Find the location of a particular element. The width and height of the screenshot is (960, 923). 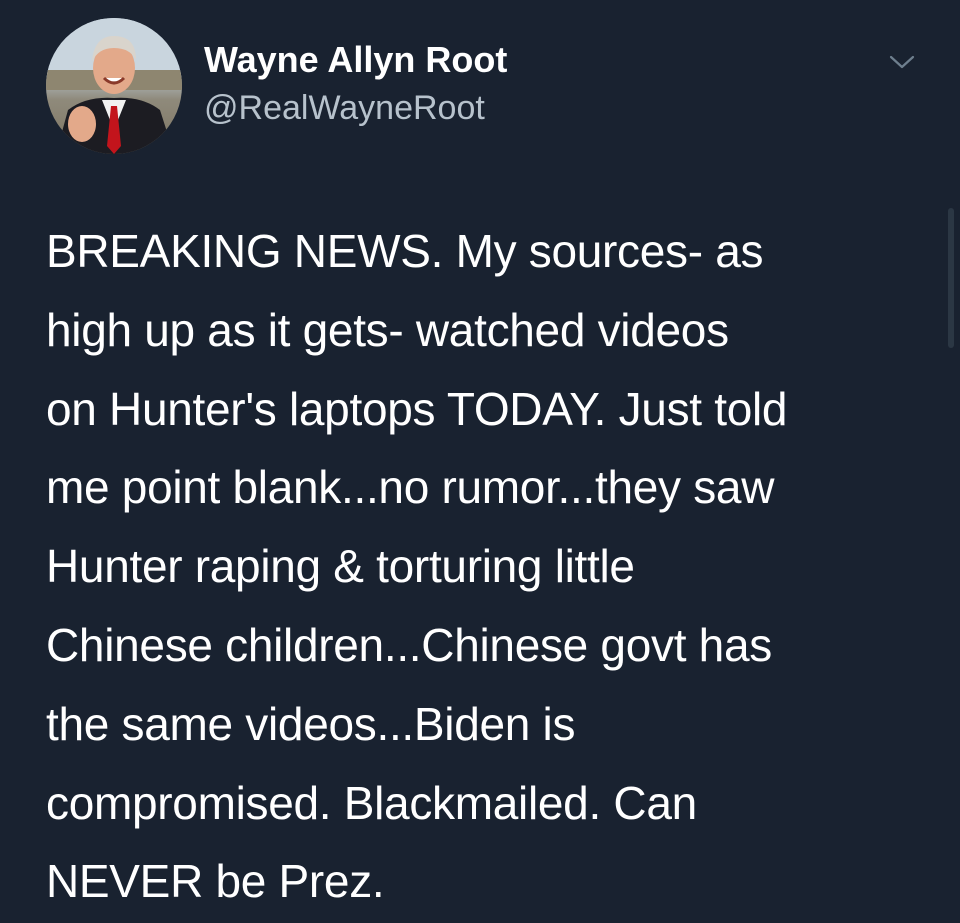

author-handle: @RealWayneRoot is located at coordinates (344, 108).